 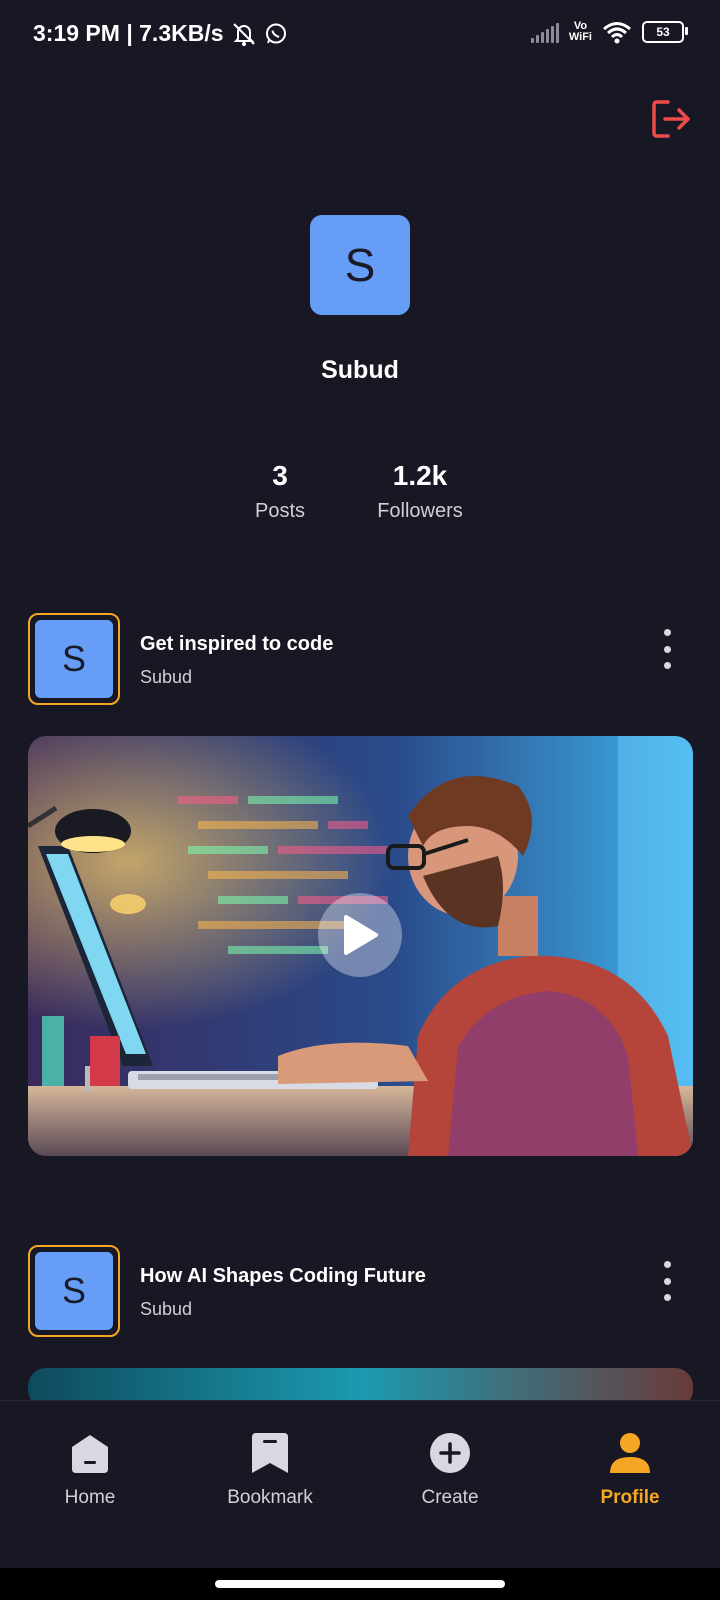 I want to click on play-icon, so click(x=361, y=935).